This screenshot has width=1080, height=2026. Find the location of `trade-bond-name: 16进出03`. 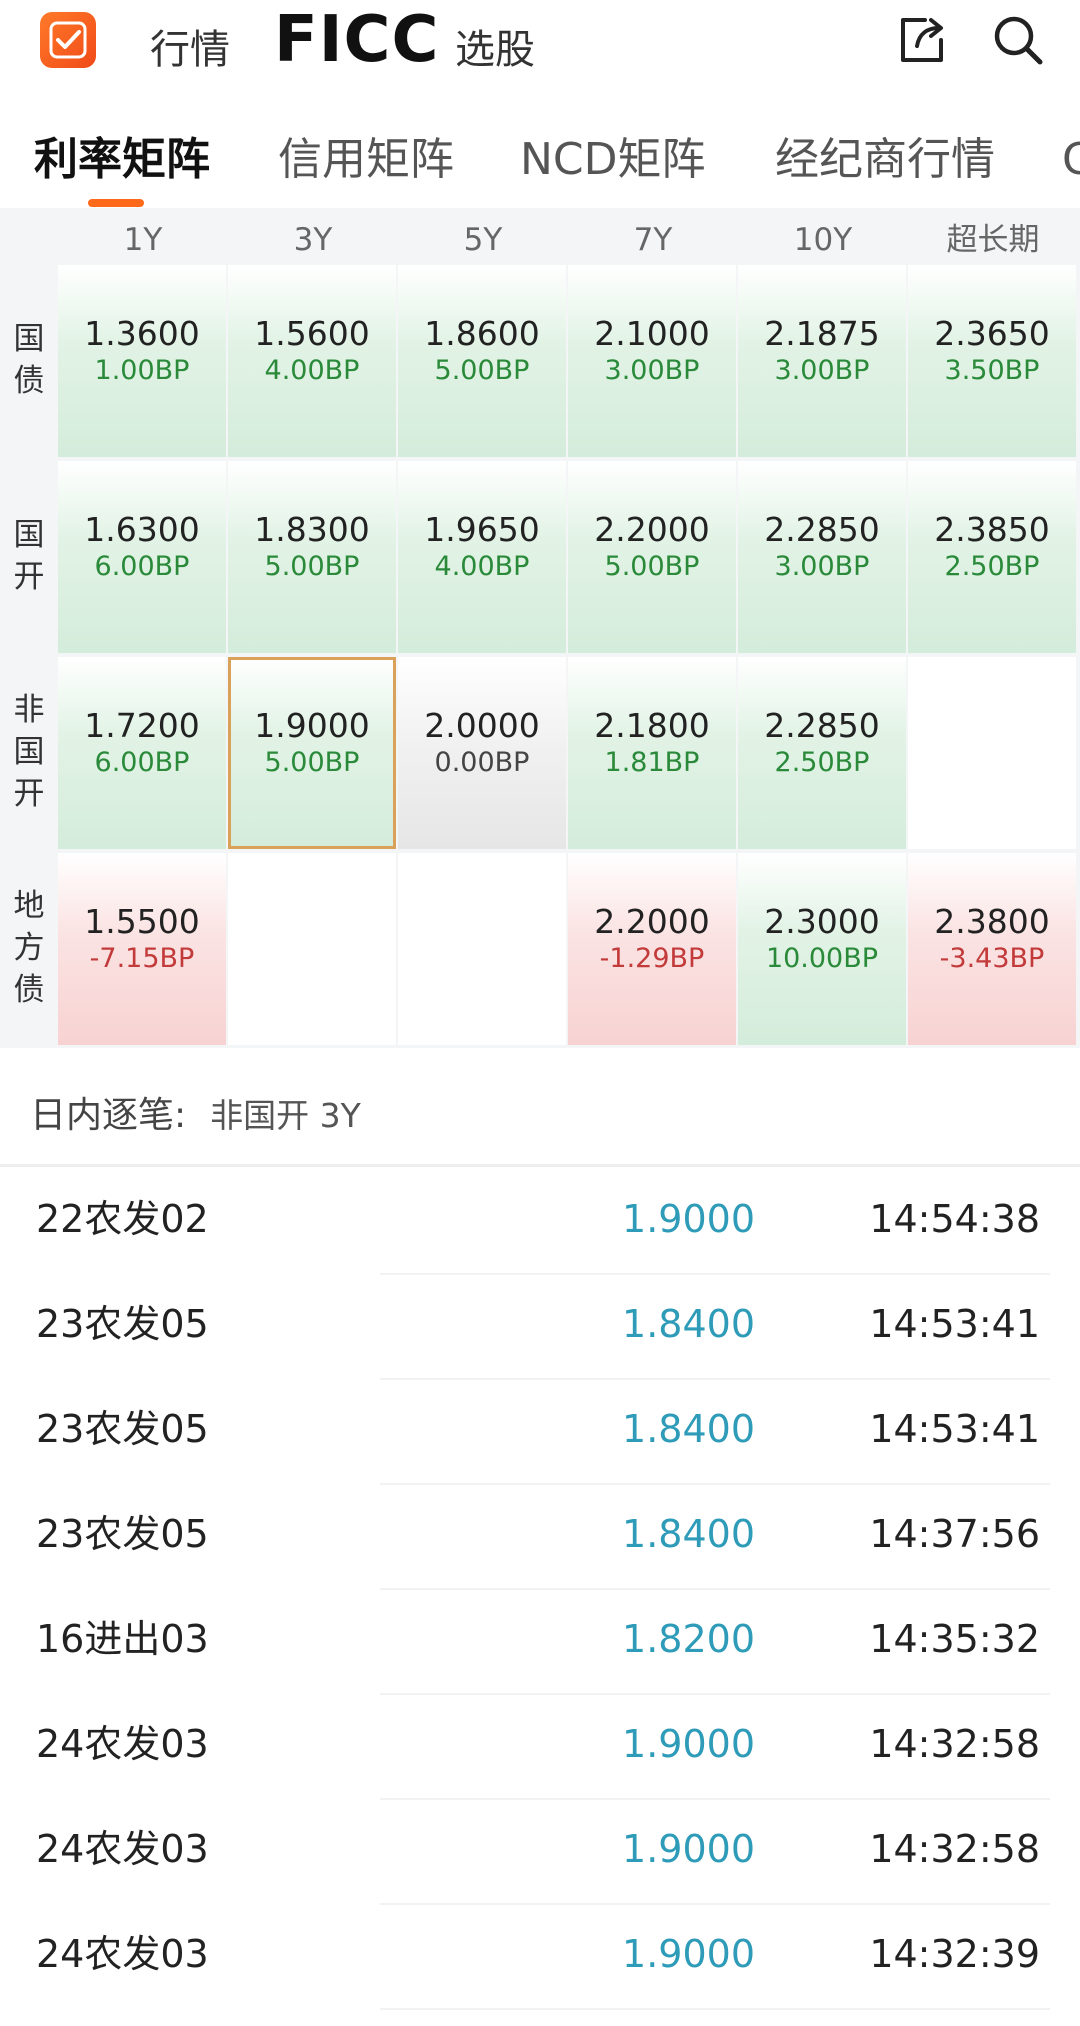

trade-bond-name: 16进出03 is located at coordinates (122, 1639).